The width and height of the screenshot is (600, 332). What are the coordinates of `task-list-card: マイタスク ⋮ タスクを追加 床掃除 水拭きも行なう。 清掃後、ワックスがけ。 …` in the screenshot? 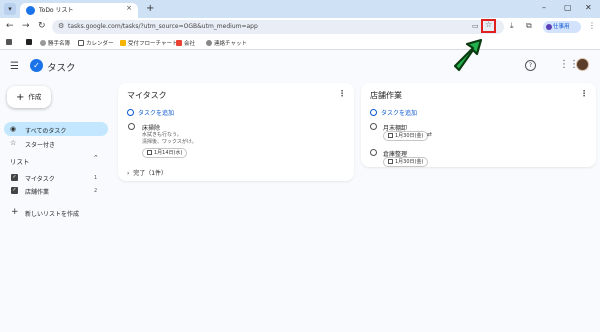 It's located at (236, 132).